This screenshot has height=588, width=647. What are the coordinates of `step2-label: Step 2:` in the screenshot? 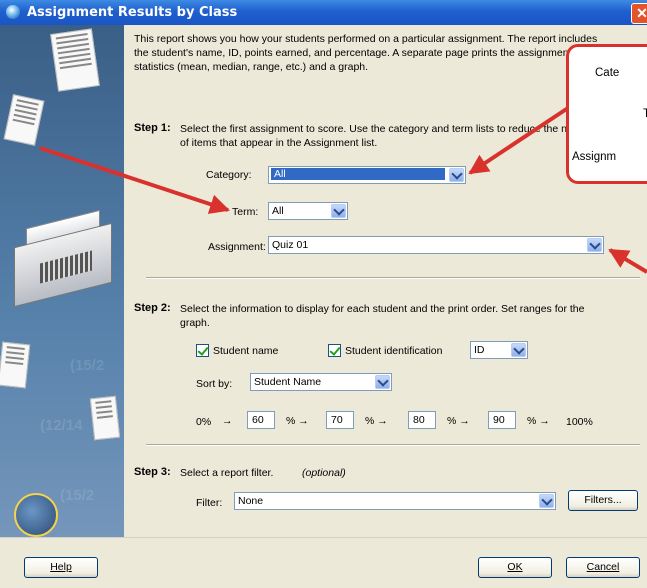 It's located at (152, 308).